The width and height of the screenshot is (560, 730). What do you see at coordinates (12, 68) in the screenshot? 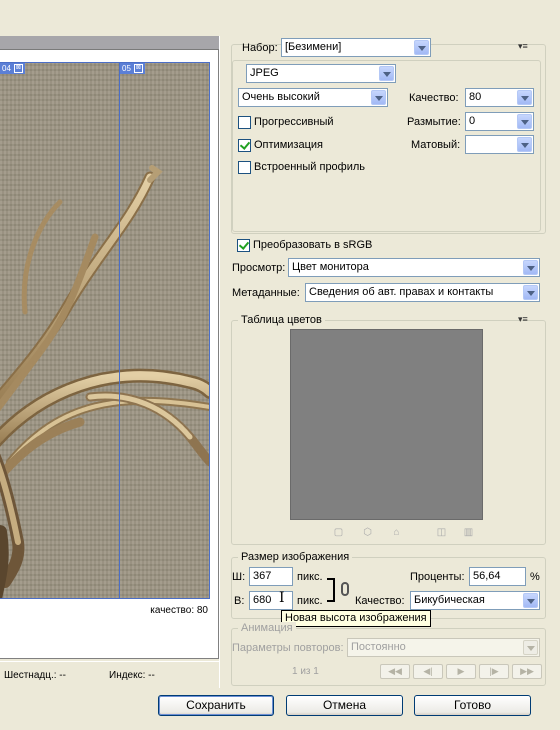
I see `slice-tag-04: 04 ⊠` at bounding box center [12, 68].